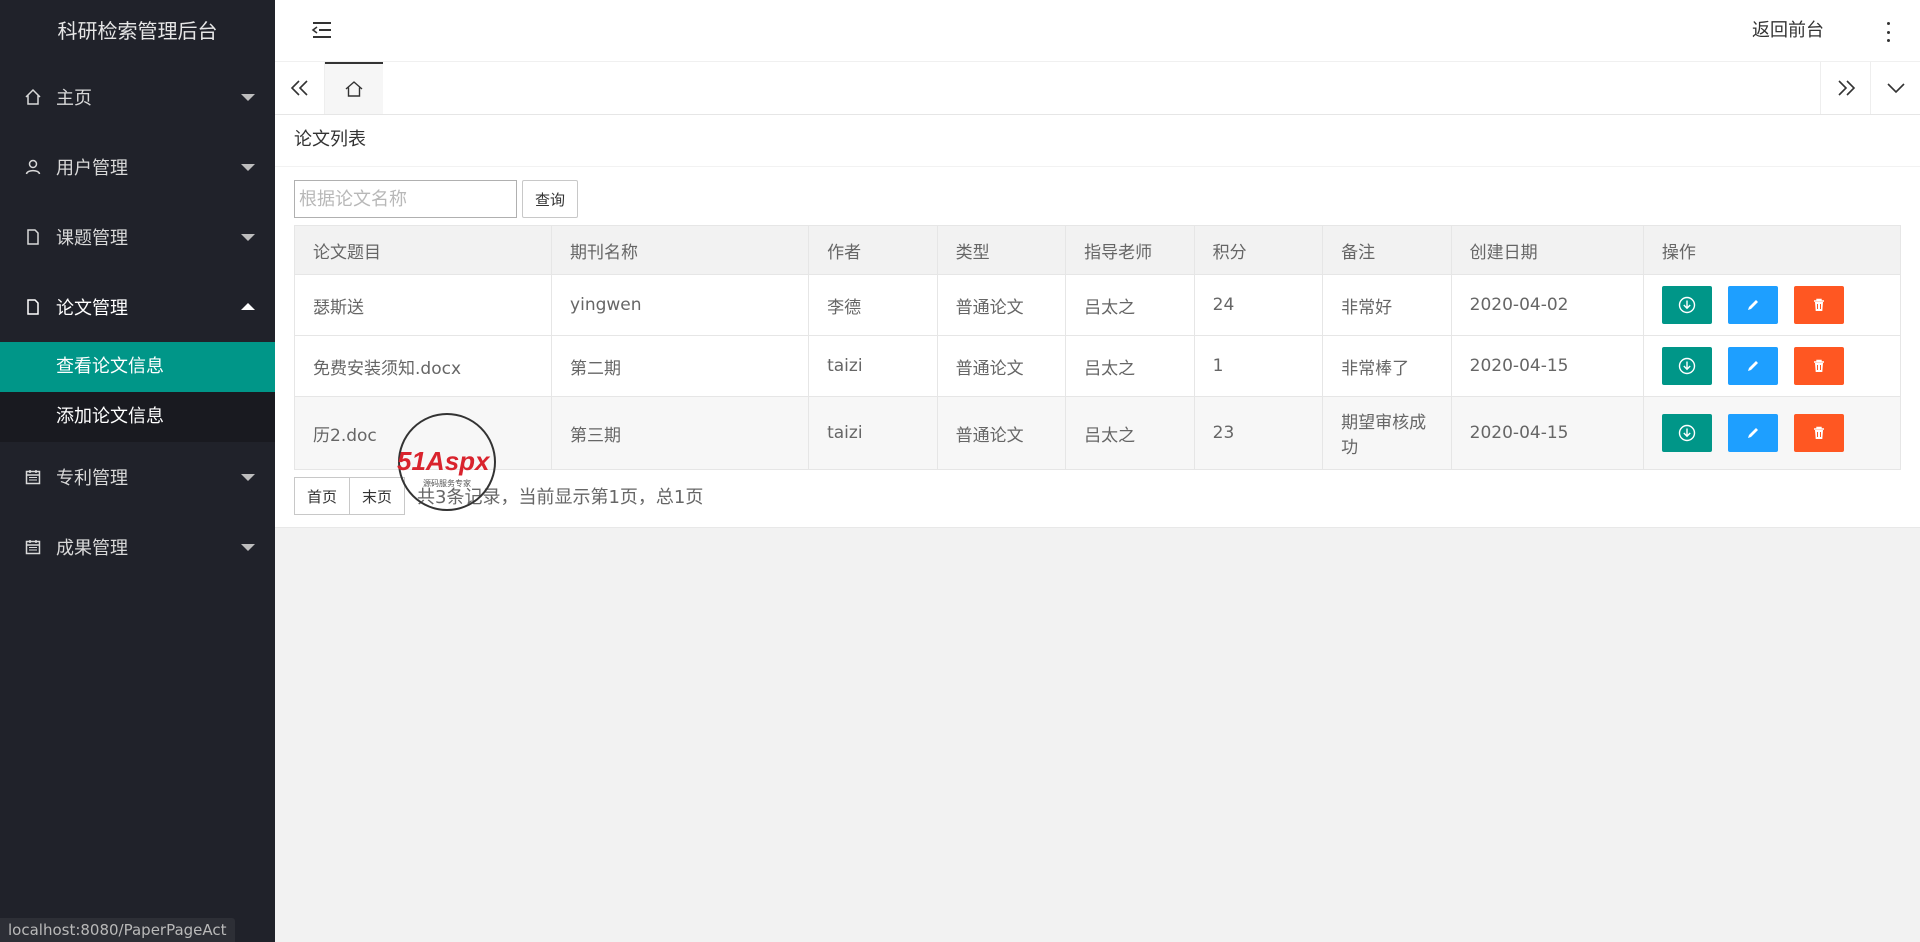  I want to click on column-header: 备注, so click(1387, 250).